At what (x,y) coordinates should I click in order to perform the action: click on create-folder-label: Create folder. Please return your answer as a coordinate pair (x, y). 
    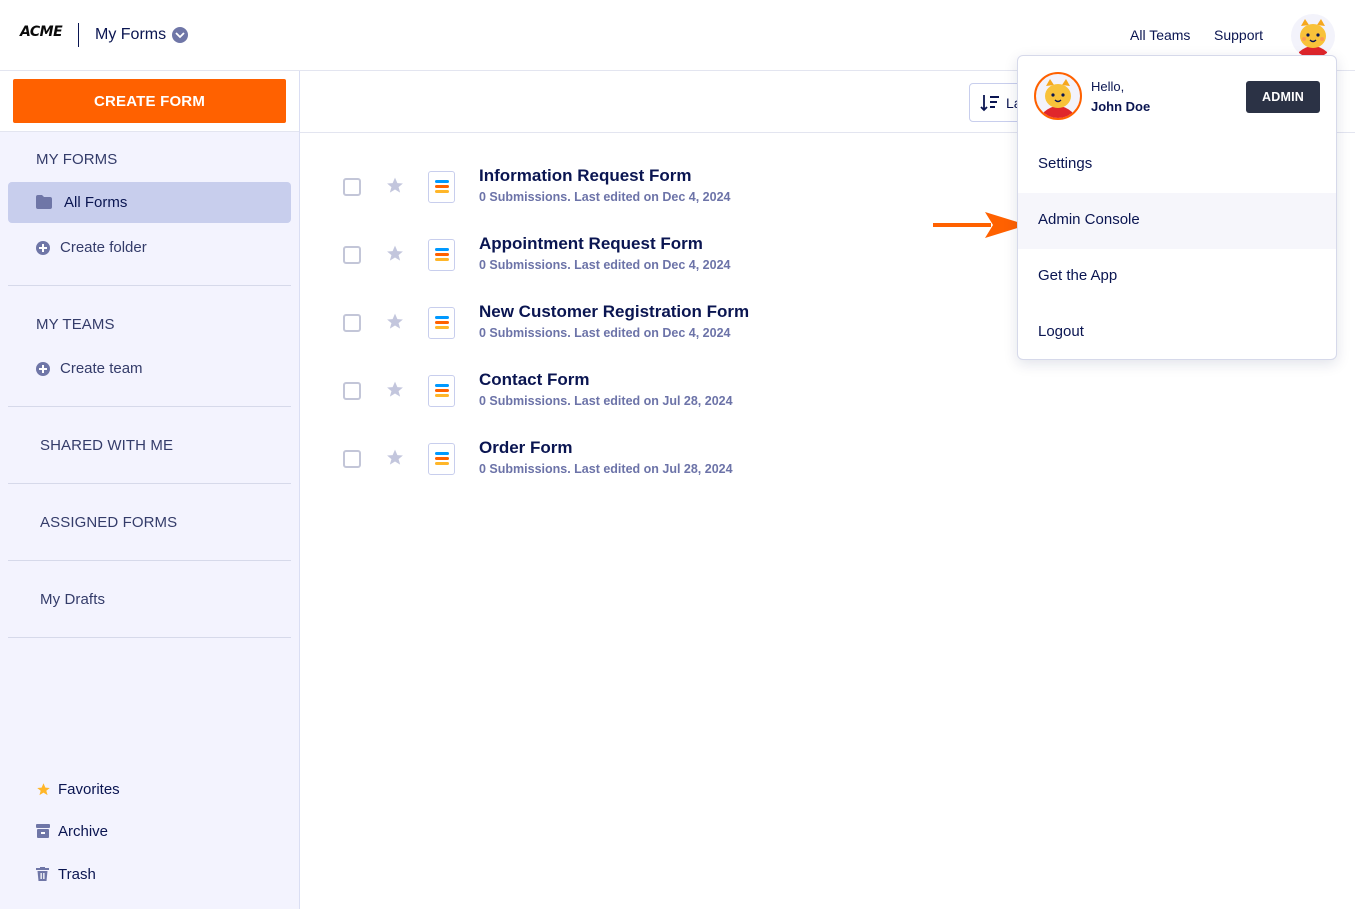
    Looking at the image, I should click on (103, 247).